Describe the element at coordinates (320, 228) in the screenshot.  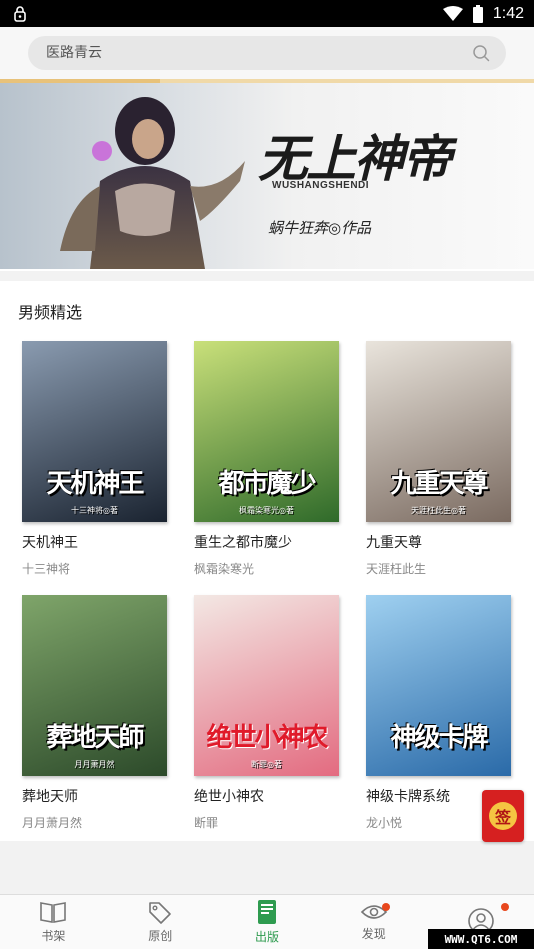
I see `banner-author: 蜗牛狂奔◎作品` at that location.